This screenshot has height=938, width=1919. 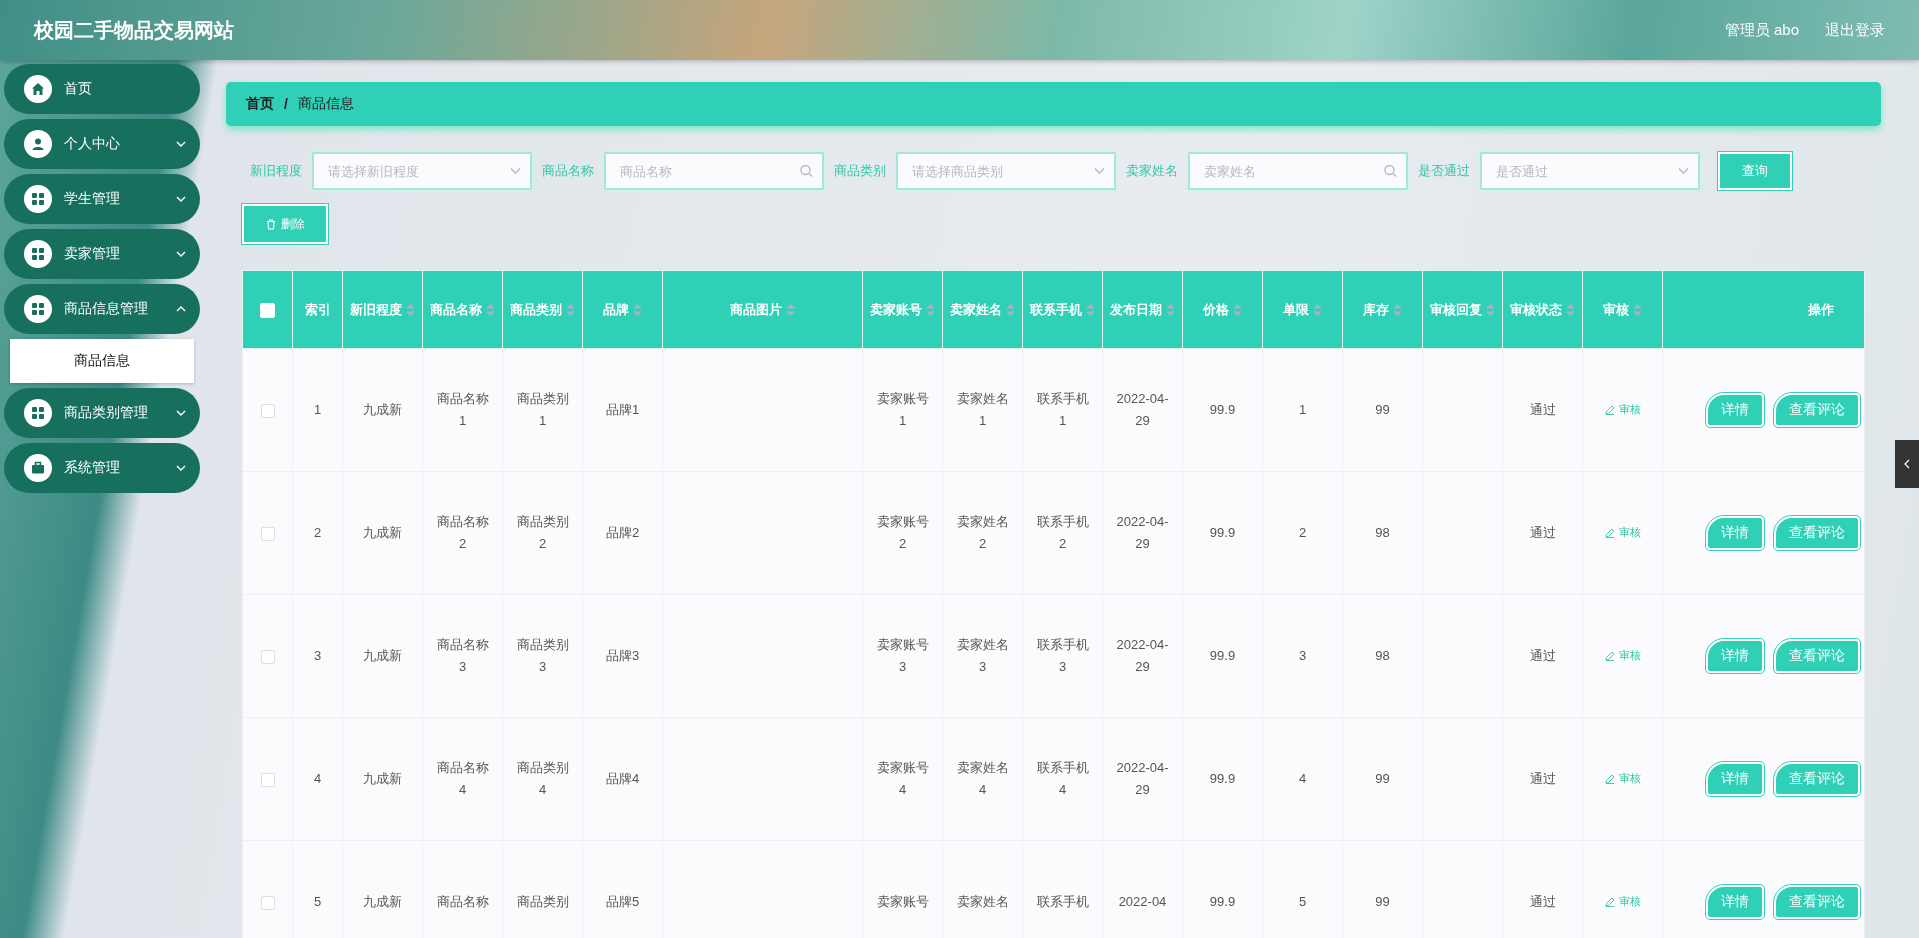 What do you see at coordinates (896, 309) in the screenshot?
I see `column-header: 卖家账号` at bounding box center [896, 309].